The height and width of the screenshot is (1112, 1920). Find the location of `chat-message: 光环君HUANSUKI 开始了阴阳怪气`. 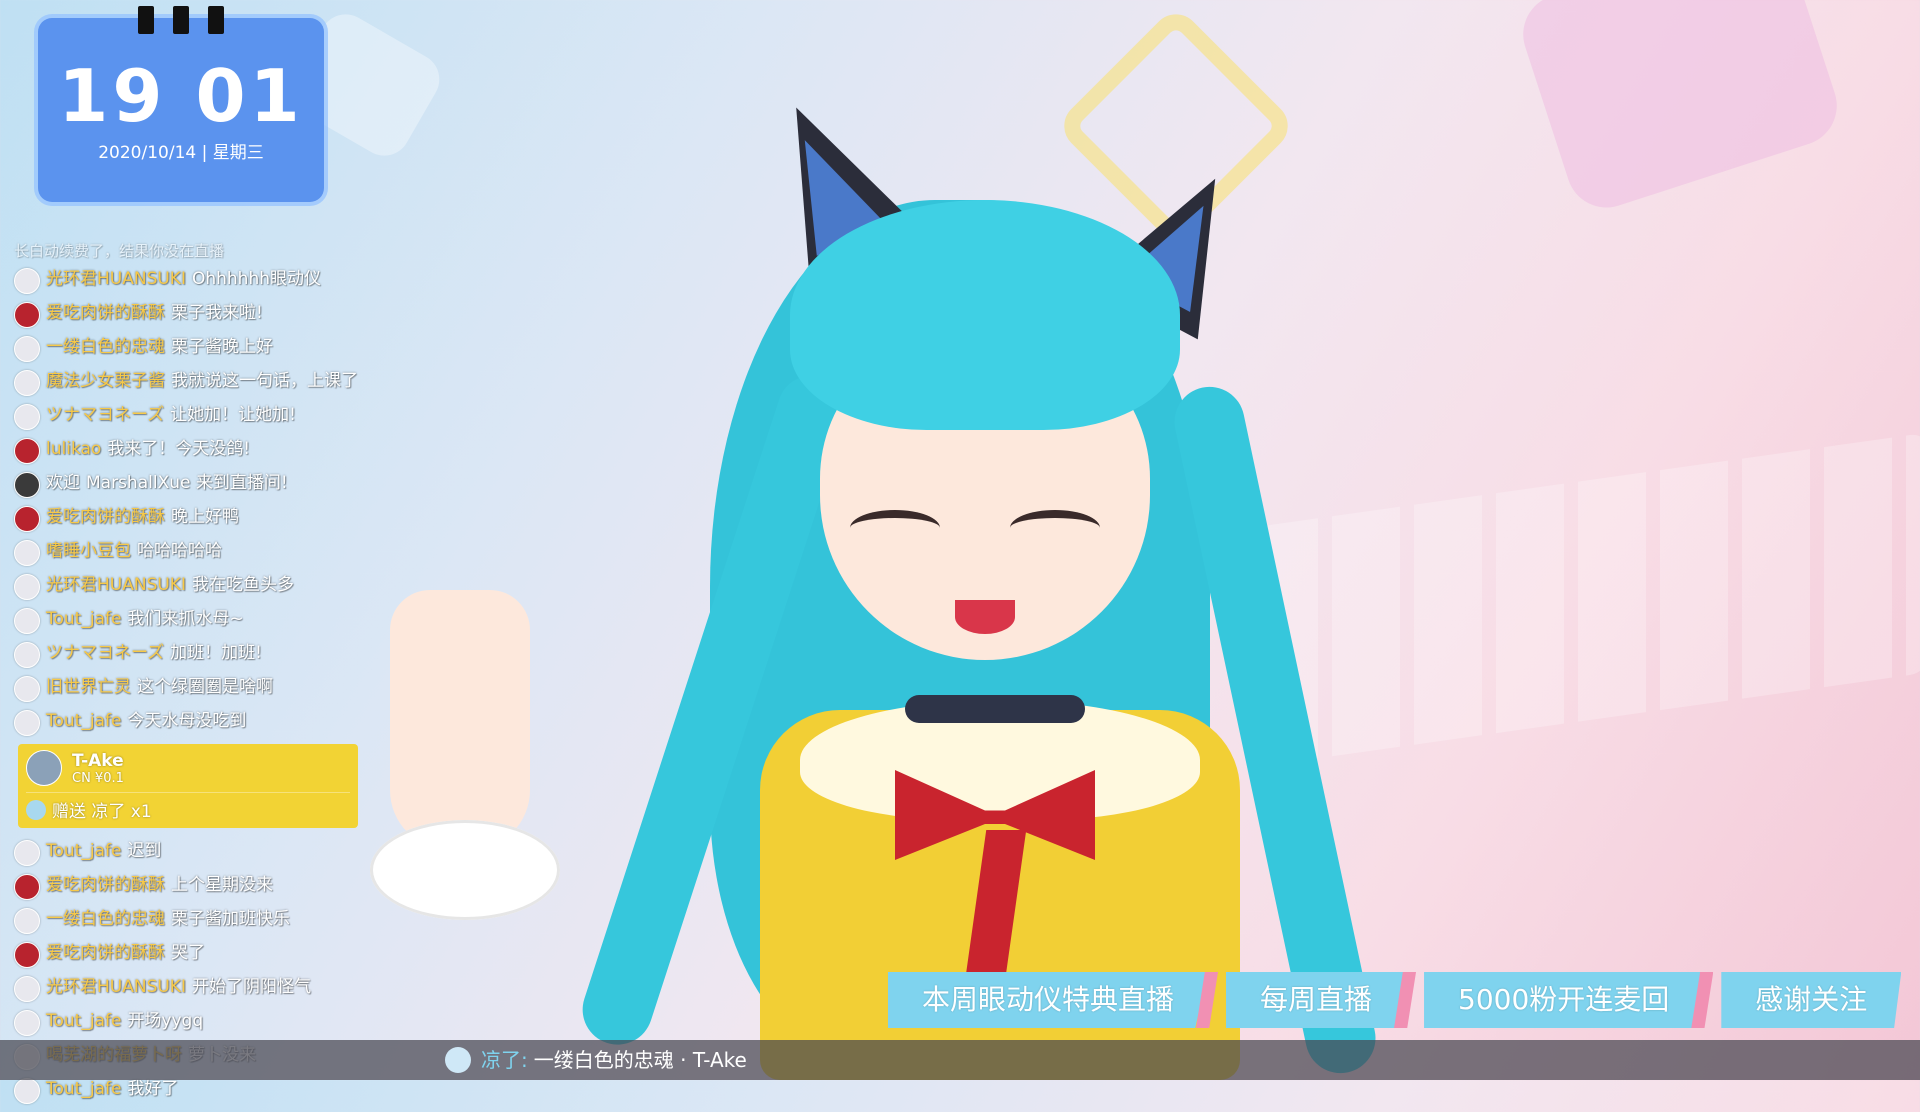

chat-message: 光环君HUANSUKI 开始了阴阳怪气 is located at coordinates (194, 989).